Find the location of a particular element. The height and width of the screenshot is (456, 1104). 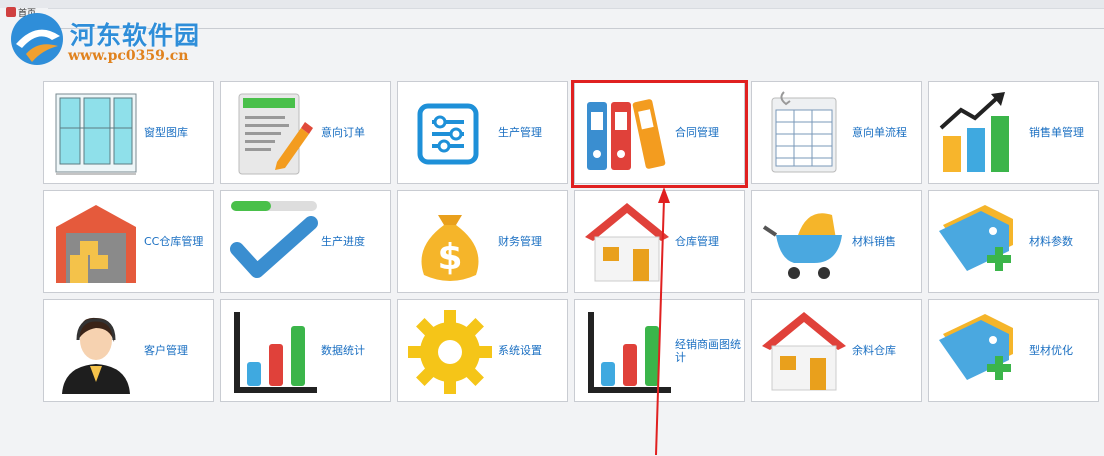

tile-label: 型材优化 is located at coordinates (1051, 350).